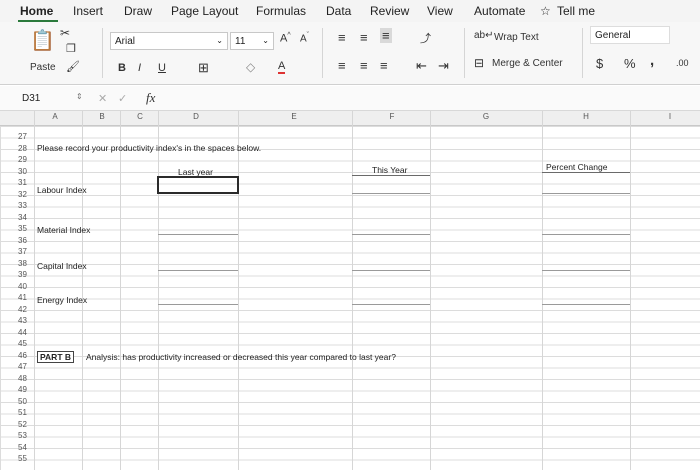 The image size is (700, 470). What do you see at coordinates (22, 447) in the screenshot?
I see `row-header: 54` at bounding box center [22, 447].